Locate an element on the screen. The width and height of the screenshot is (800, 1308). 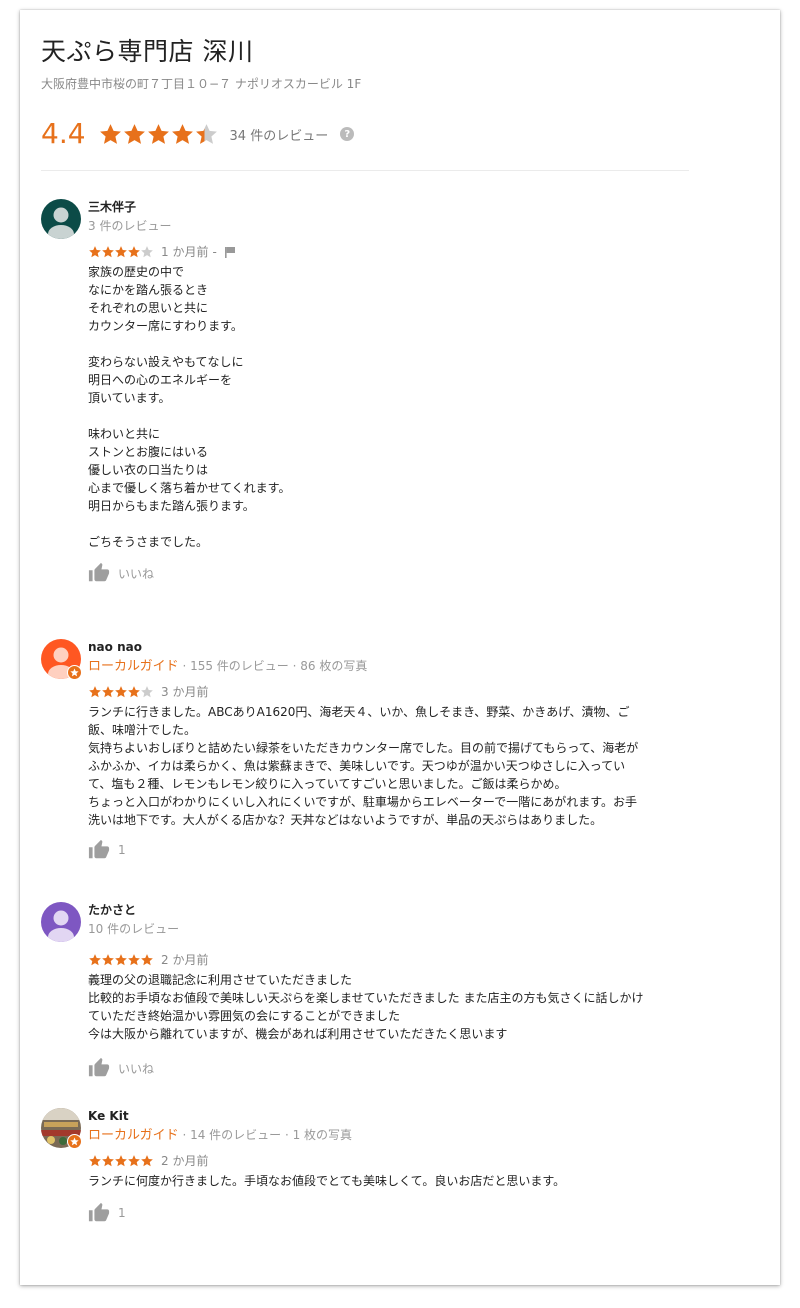
review-time: 3 か月前 is located at coordinates (185, 692).